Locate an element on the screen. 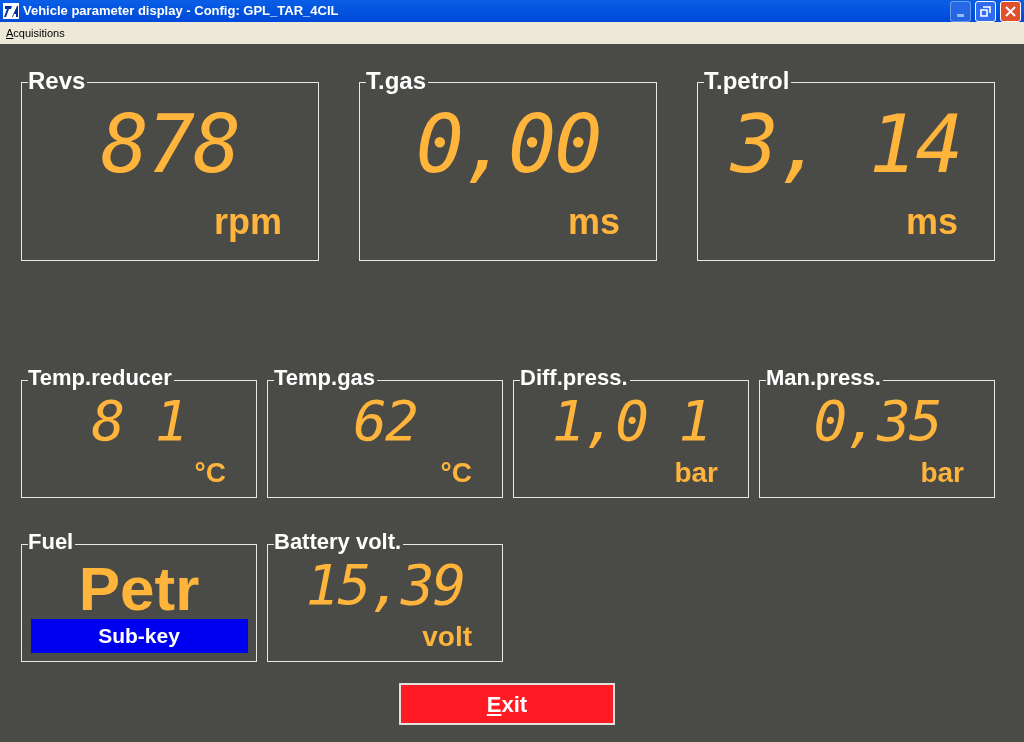 Image resolution: width=1024 pixels, height=742 pixels. restore-button is located at coordinates (985, 11).